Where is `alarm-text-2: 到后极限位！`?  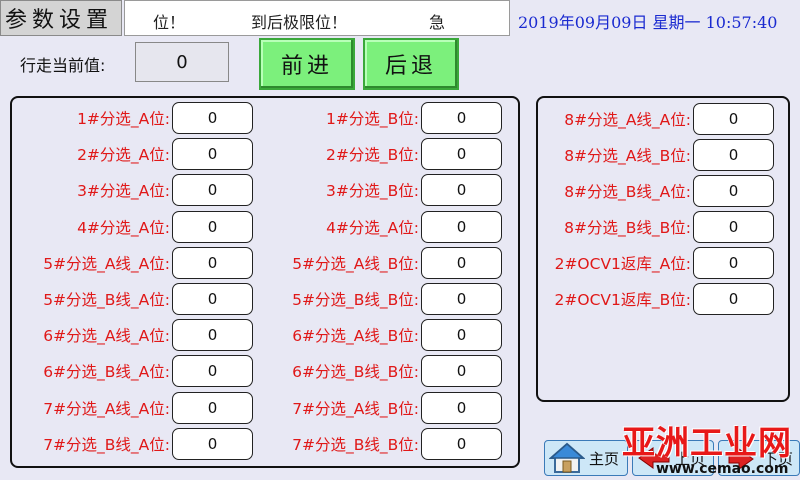 alarm-text-2: 到后极限位！ is located at coordinates (299, 22).